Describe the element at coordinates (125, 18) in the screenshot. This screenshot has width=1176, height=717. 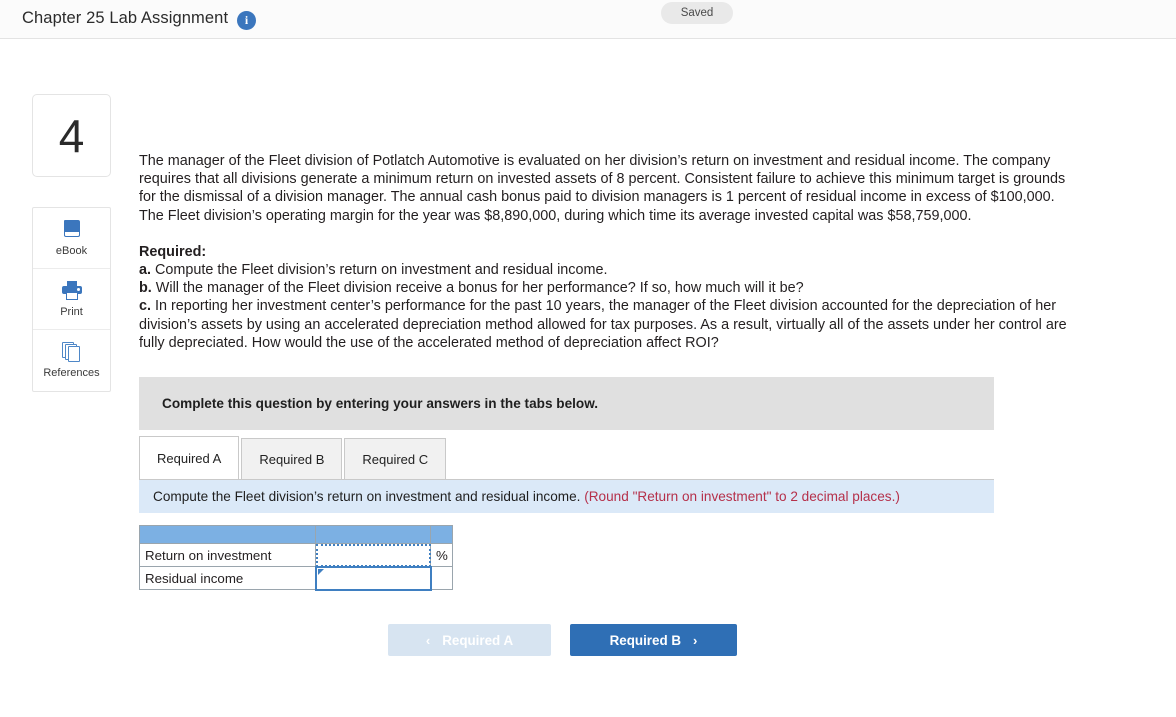
I see `page-title: Chapter 25 Lab Assignment` at that location.